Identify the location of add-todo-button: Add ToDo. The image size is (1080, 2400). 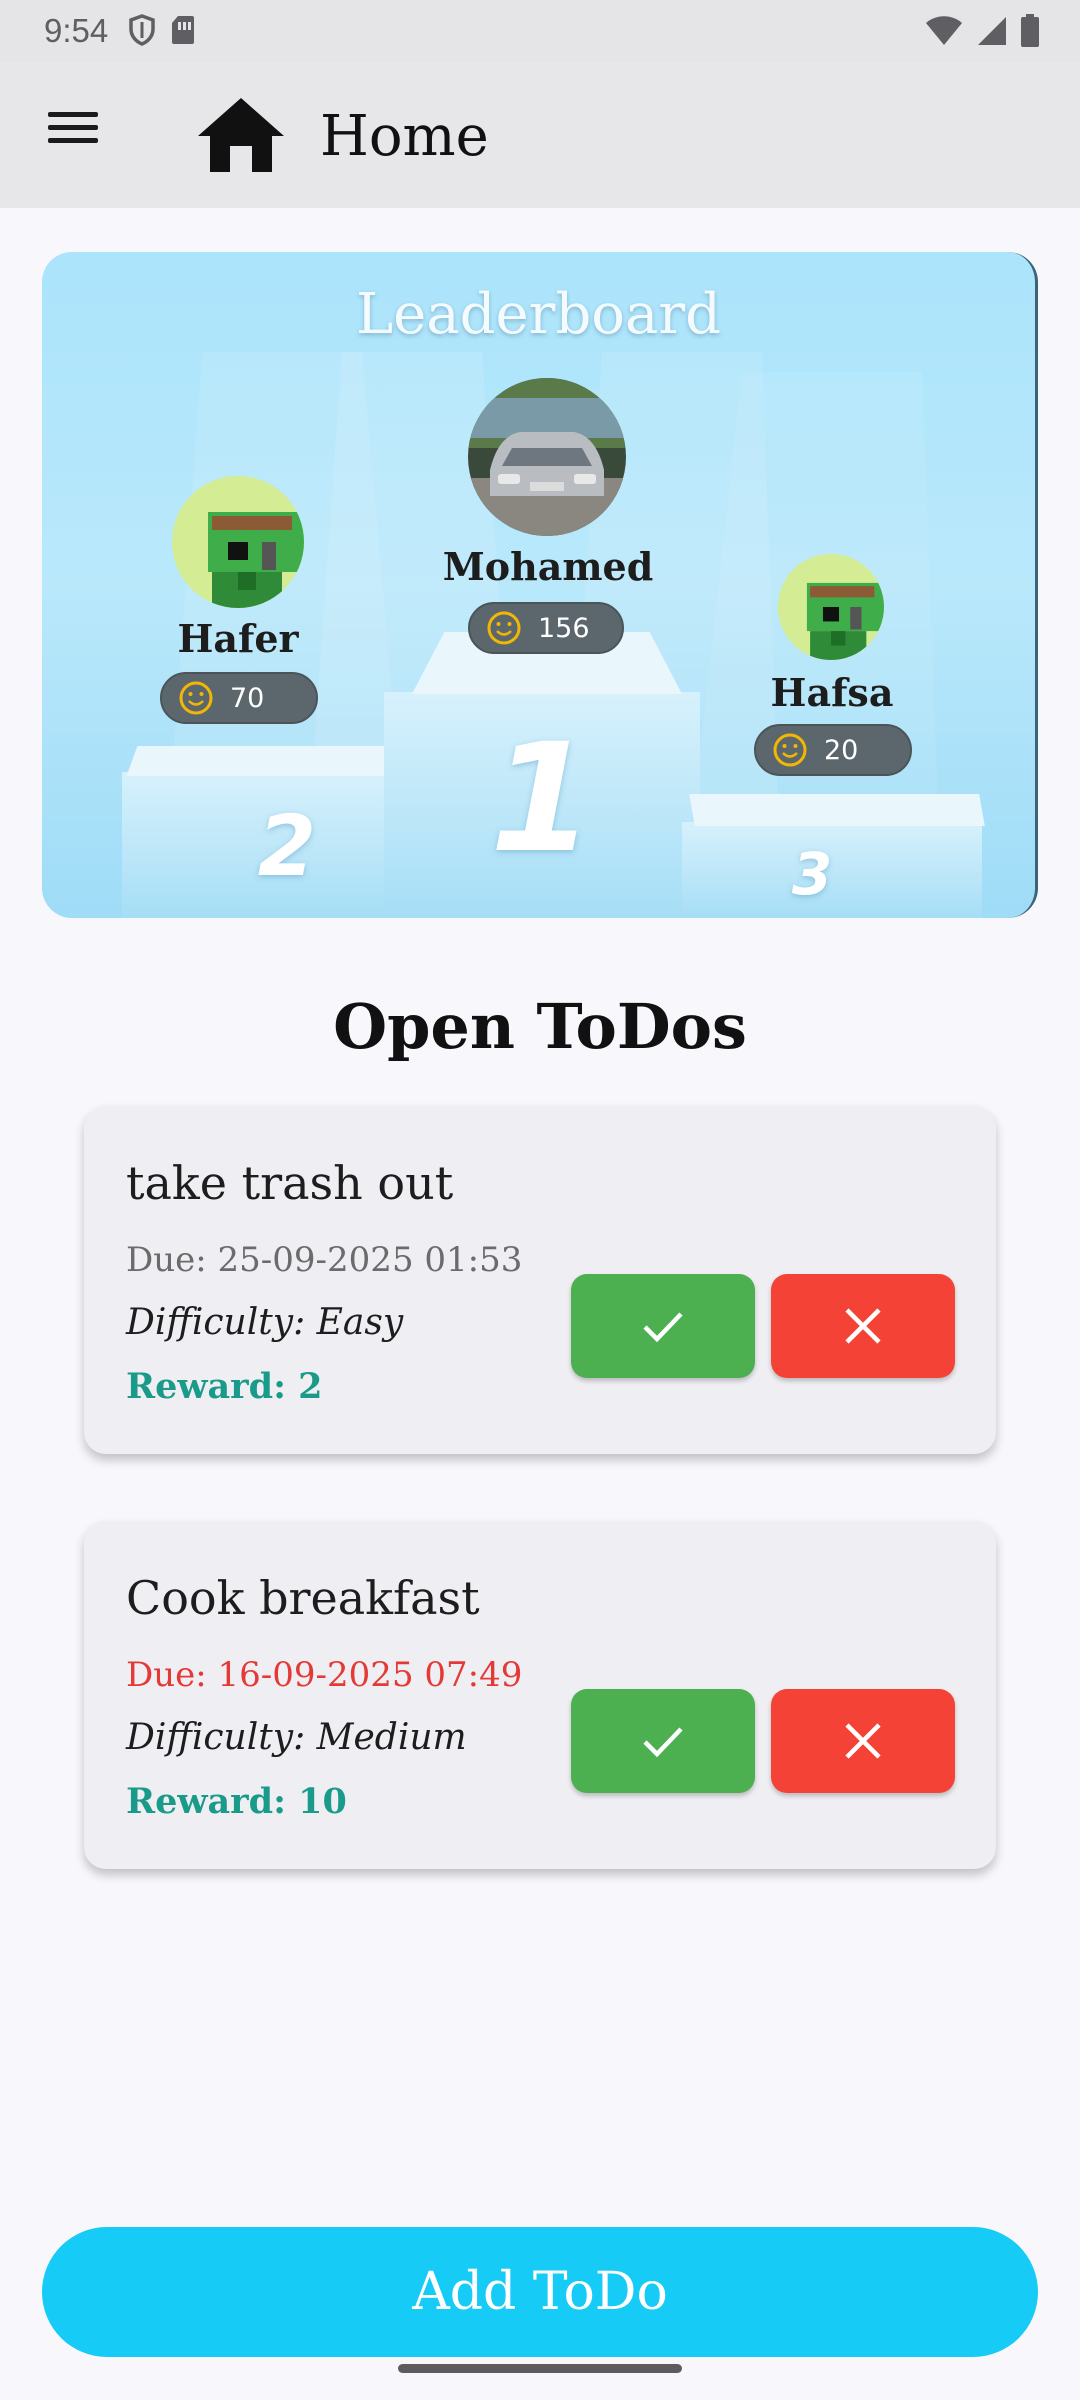
(540, 2292).